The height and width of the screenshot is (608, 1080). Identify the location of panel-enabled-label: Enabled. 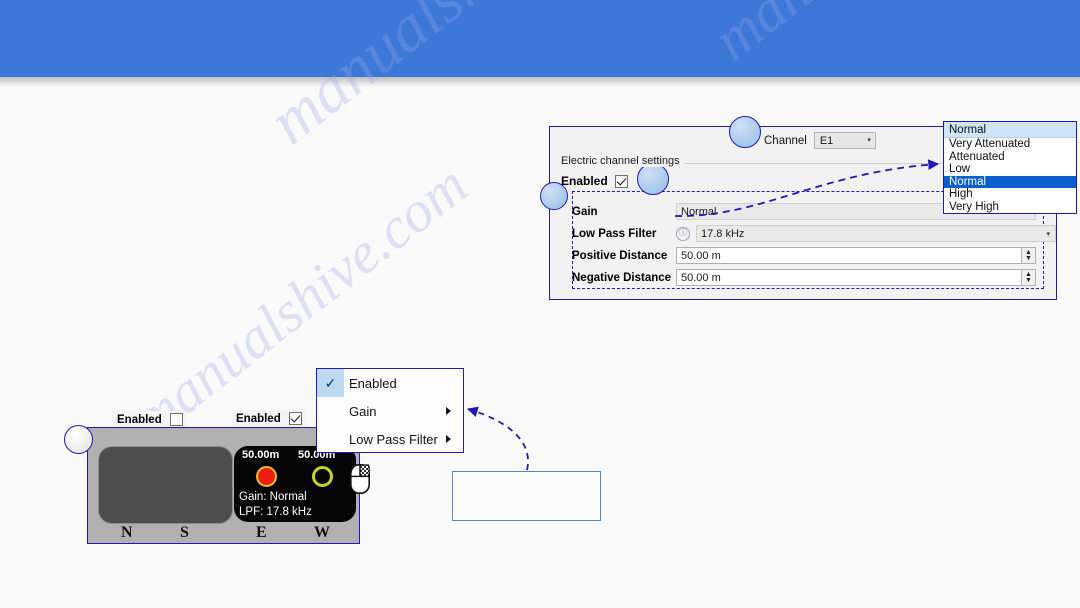
(584, 181).